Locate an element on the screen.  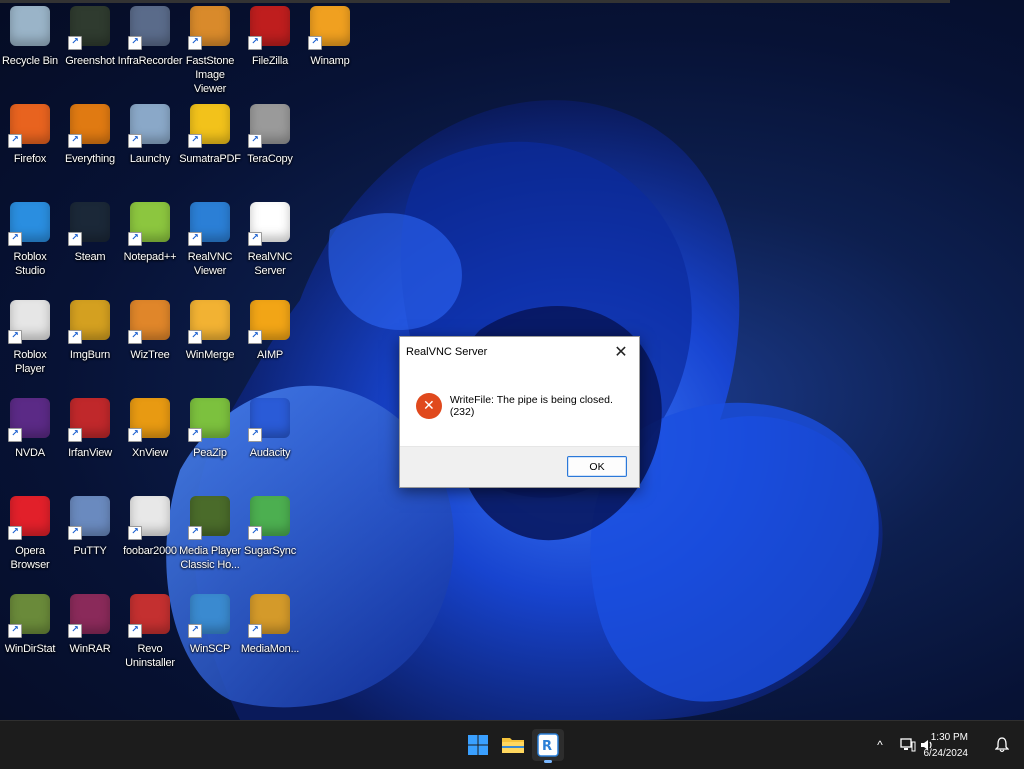
dialog-footer: OK is located at coordinates (519, 466).